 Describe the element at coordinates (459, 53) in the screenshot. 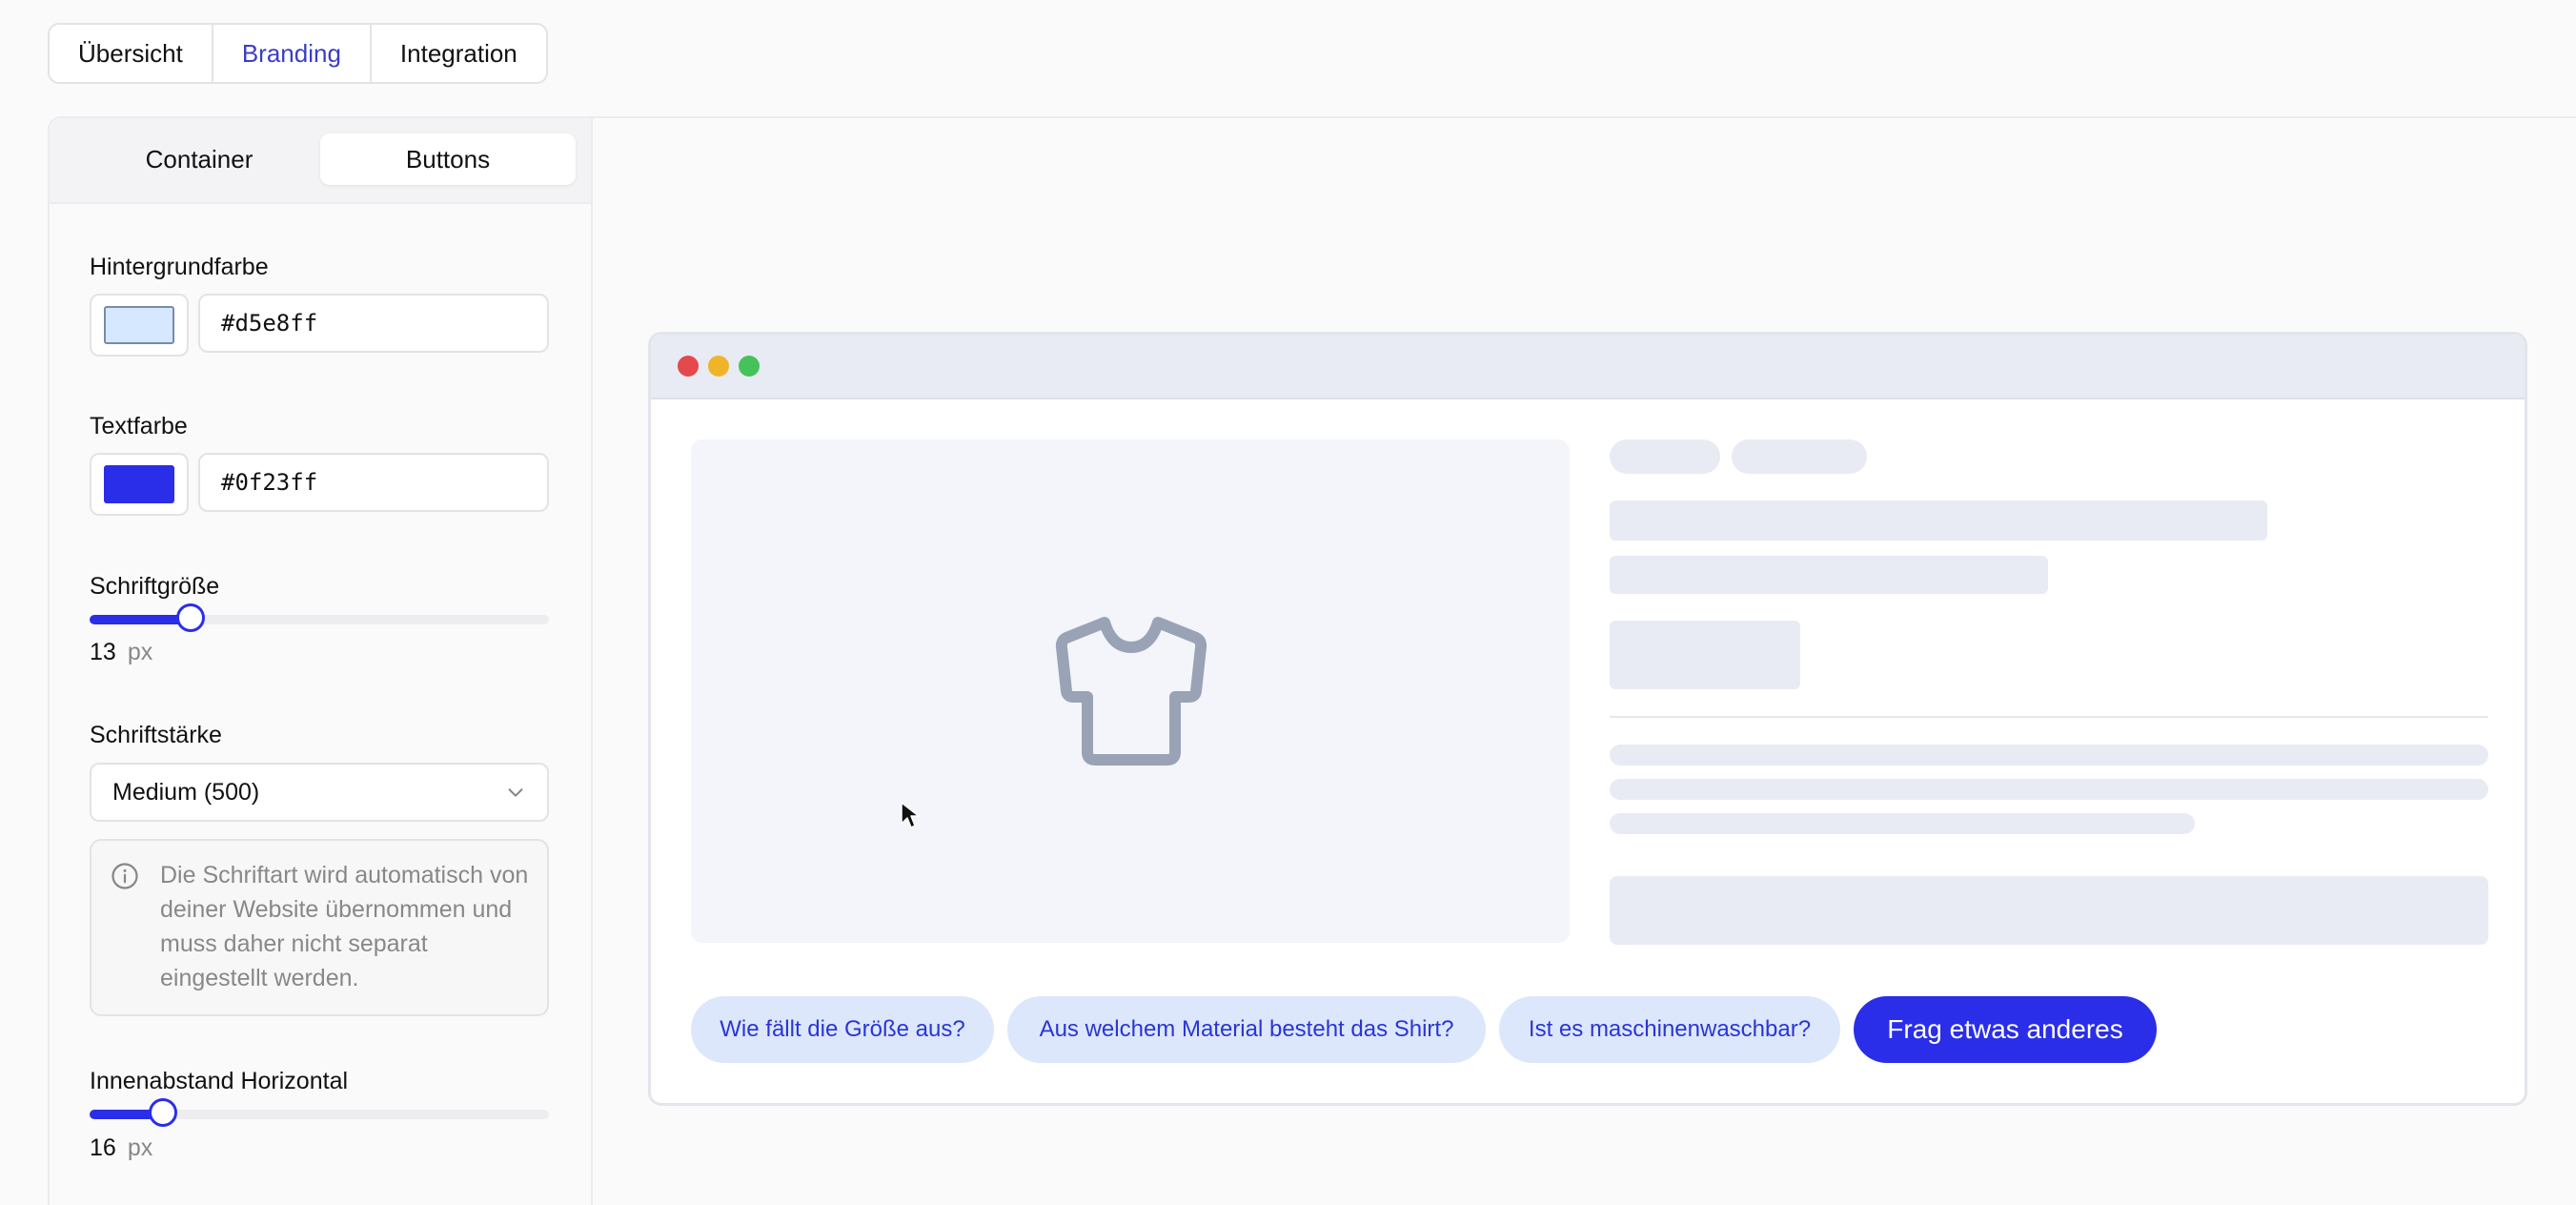

I see `tab-integration: Integration` at that location.